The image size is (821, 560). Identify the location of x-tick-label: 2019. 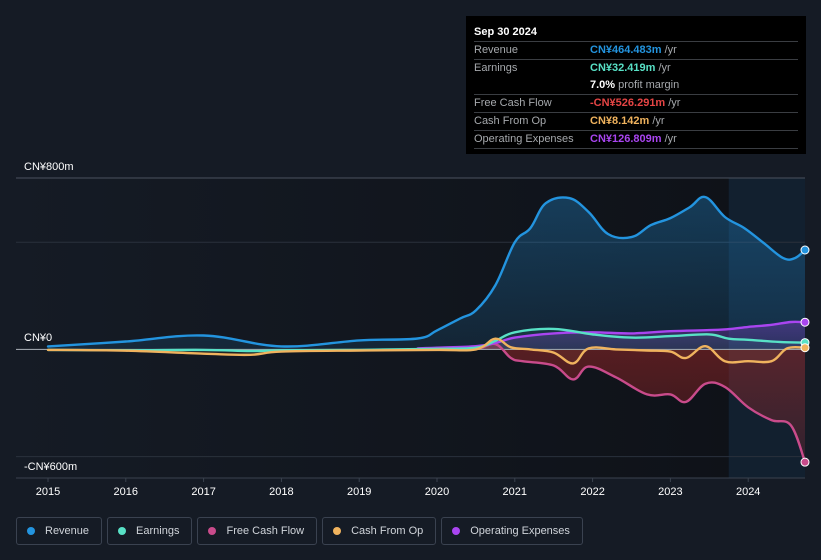
(359, 492).